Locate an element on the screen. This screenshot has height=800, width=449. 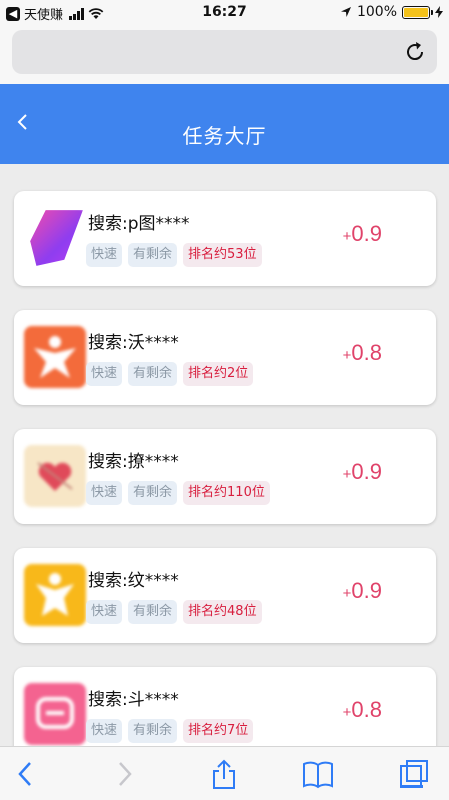
chevron-left-icon is located at coordinates (26, 774).